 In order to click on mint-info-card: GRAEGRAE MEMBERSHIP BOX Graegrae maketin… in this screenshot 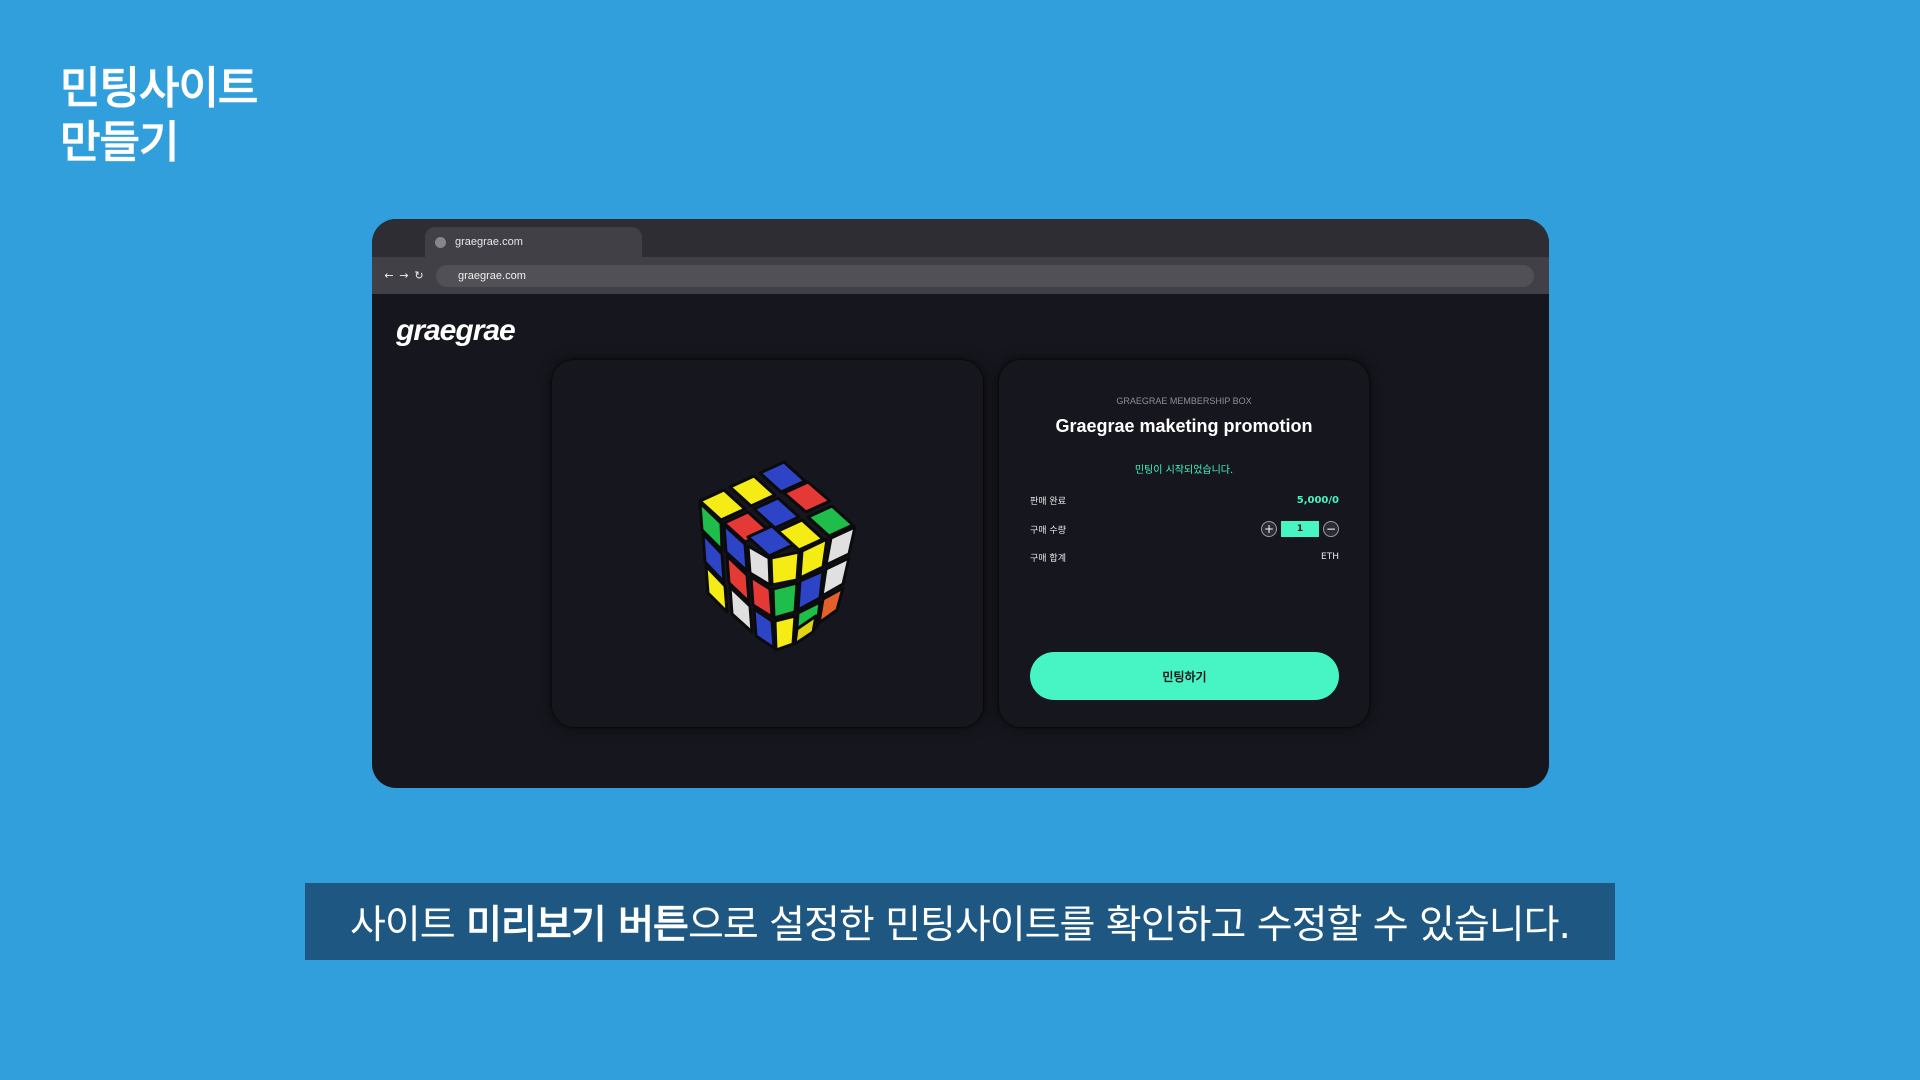, I will do `click(1184, 543)`.